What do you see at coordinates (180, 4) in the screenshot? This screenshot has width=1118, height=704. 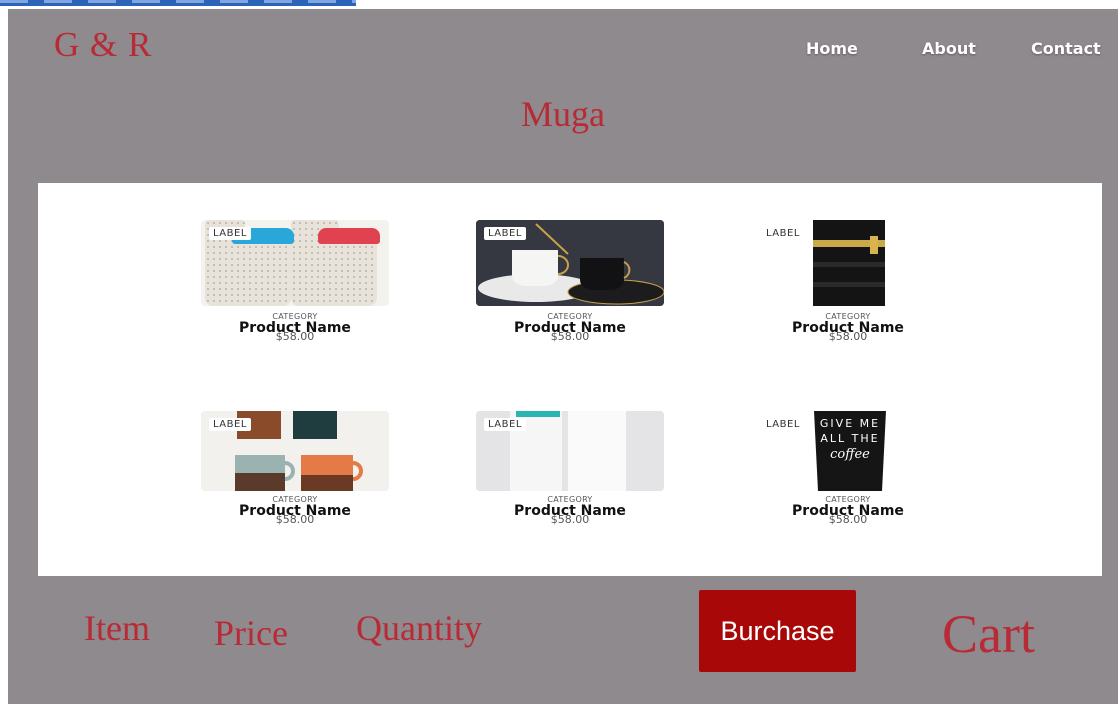 I see `top-browser-strip` at bounding box center [180, 4].